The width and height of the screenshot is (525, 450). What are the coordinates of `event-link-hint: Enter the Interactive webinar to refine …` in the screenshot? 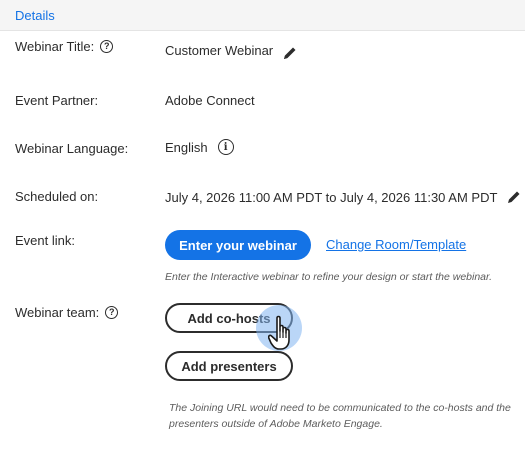 It's located at (329, 277).